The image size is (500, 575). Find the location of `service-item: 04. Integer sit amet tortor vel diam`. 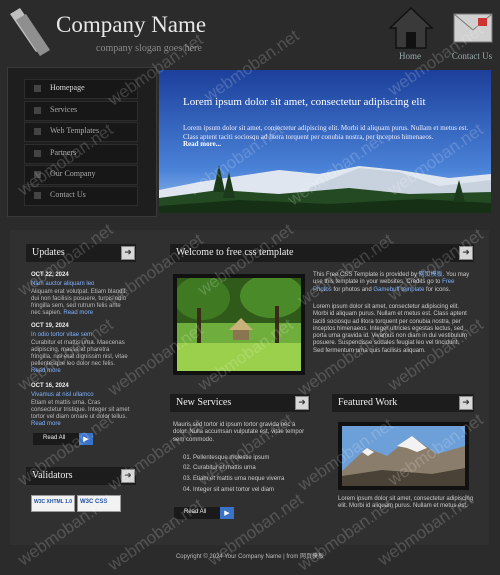

service-item: 04. Integer sit amet tortor vel diam is located at coordinates (229, 490).